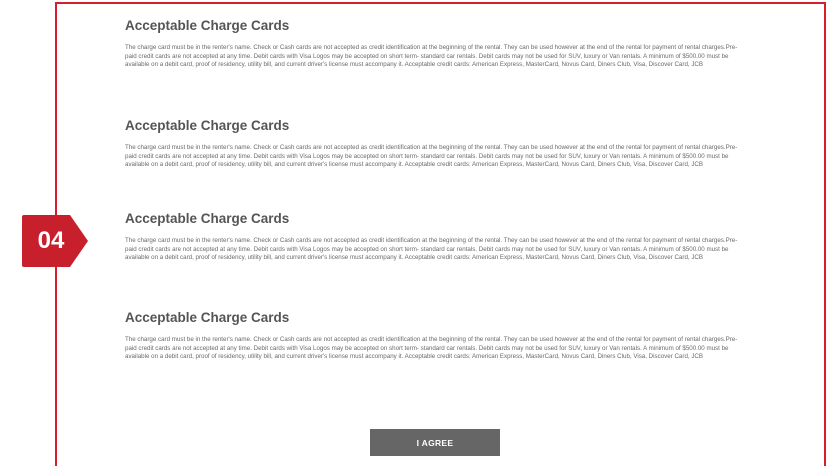 The height and width of the screenshot is (466, 839). What do you see at coordinates (51, 240) in the screenshot?
I see `step-number: 04` at bounding box center [51, 240].